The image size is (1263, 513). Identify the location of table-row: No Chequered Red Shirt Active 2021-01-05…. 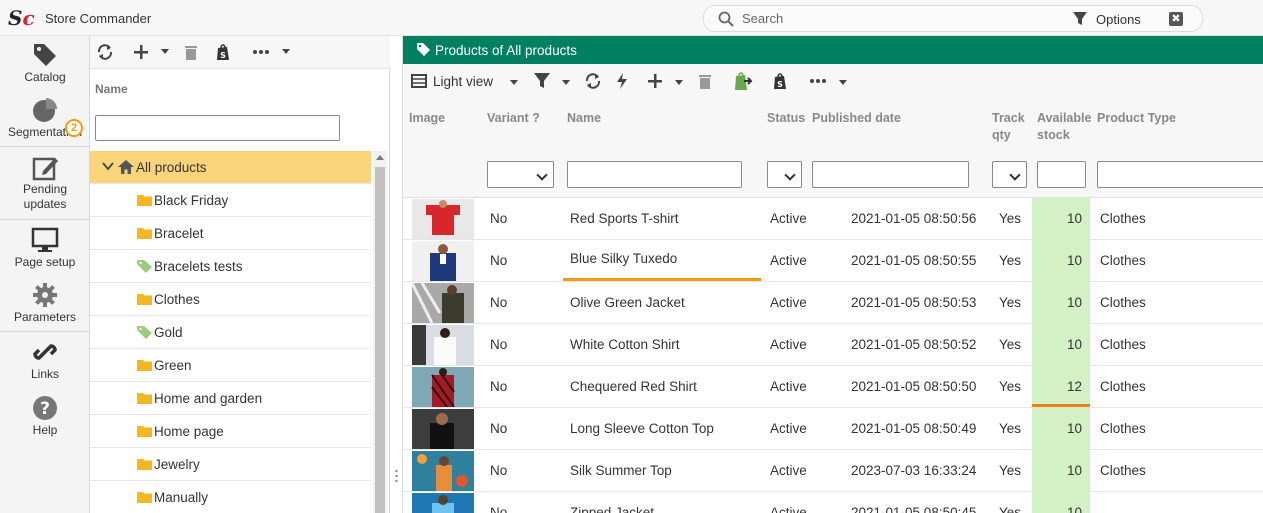
(833, 387).